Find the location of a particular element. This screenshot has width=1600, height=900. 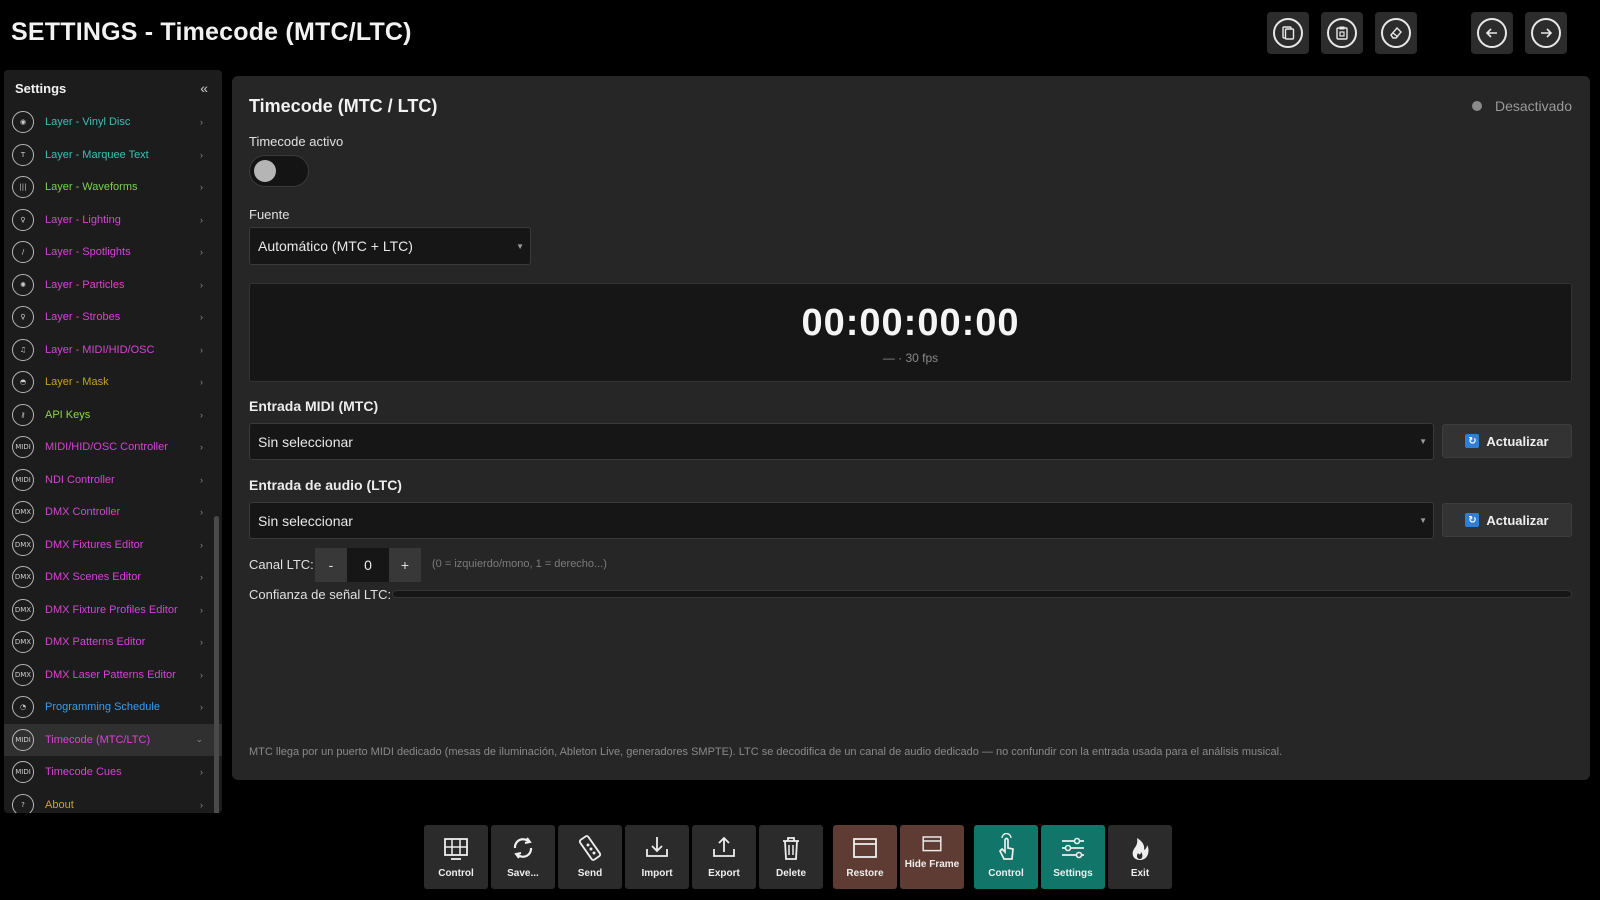

timecode-cues-icon: MIDI is located at coordinates (23, 772).